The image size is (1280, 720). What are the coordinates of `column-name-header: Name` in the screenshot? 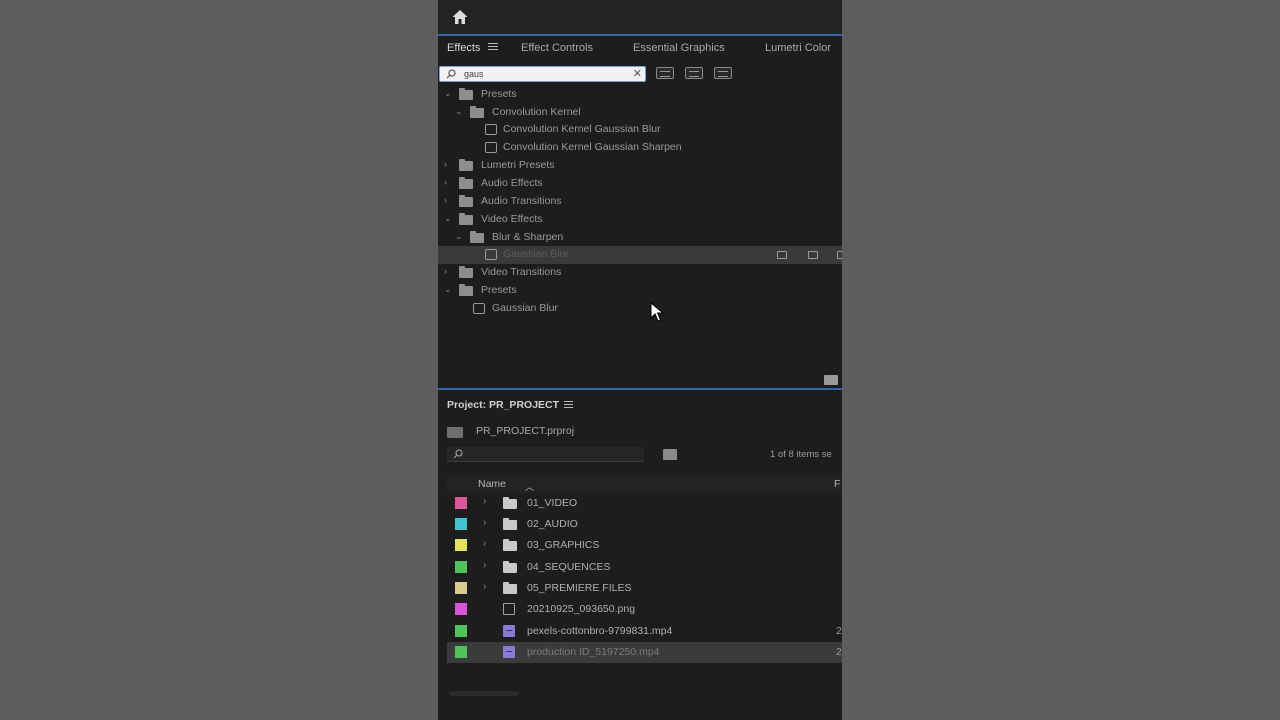 It's located at (492, 484).